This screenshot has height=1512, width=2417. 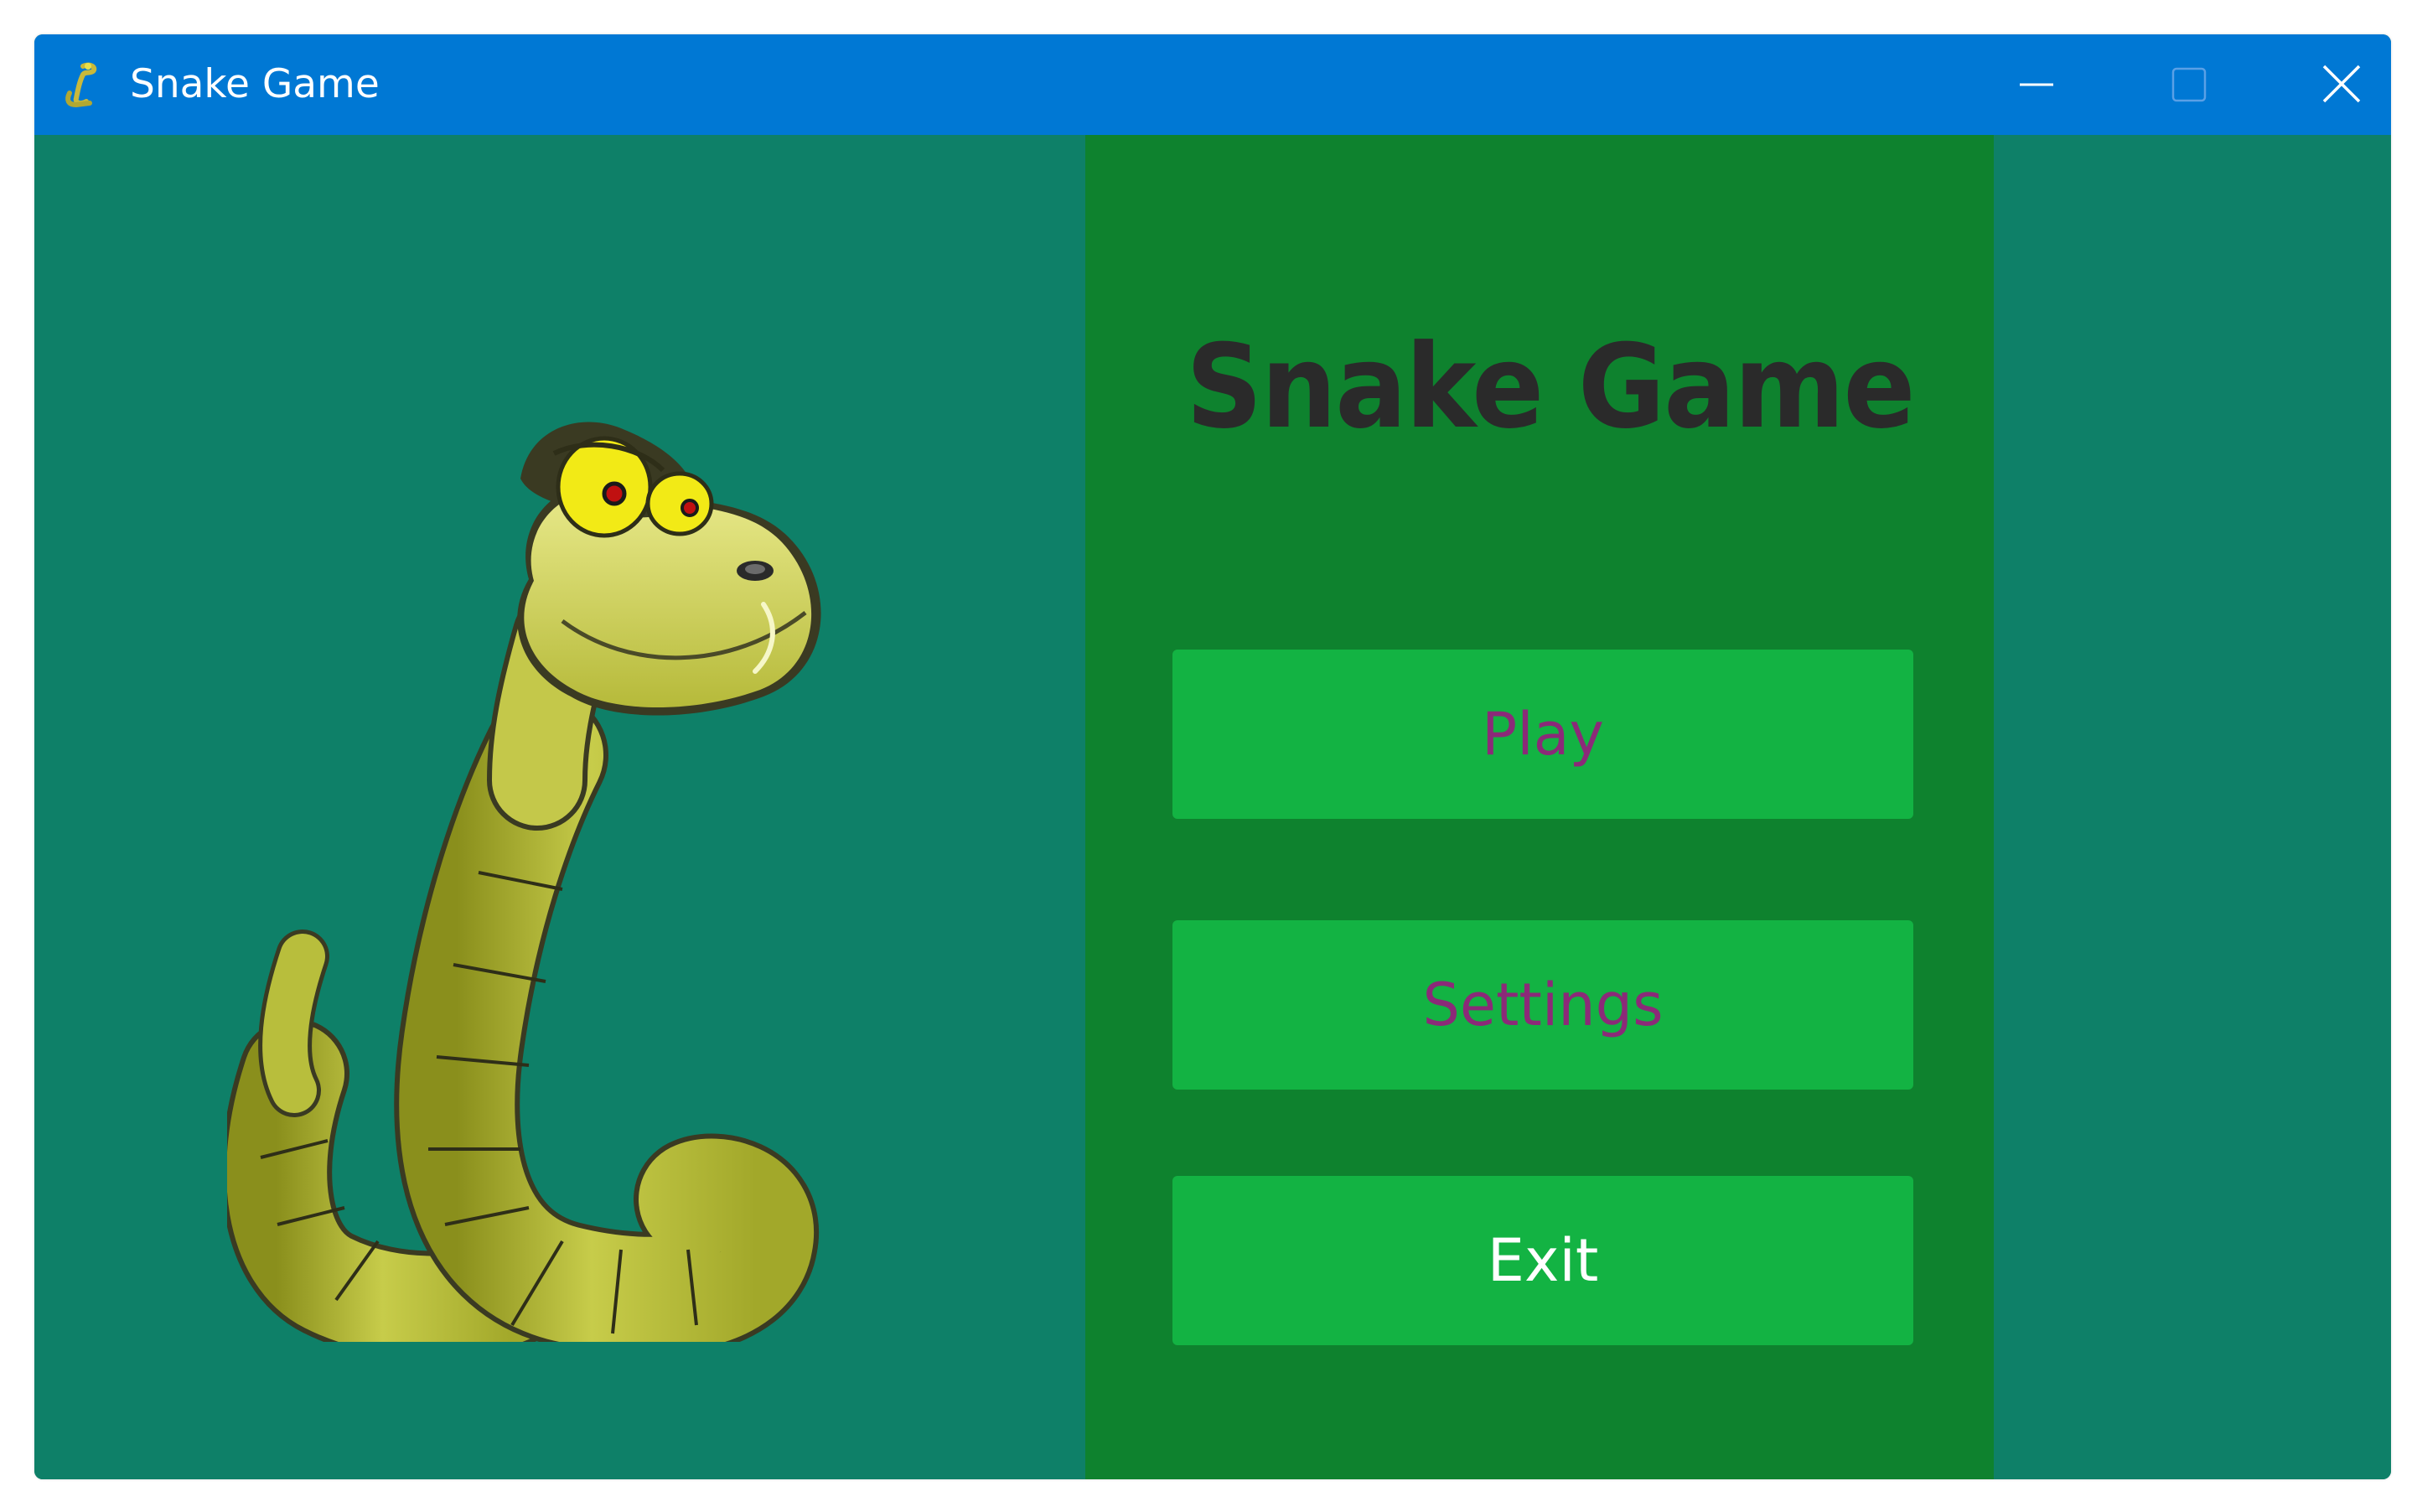 What do you see at coordinates (1542, 1005) in the screenshot?
I see `settings-button: Settings` at bounding box center [1542, 1005].